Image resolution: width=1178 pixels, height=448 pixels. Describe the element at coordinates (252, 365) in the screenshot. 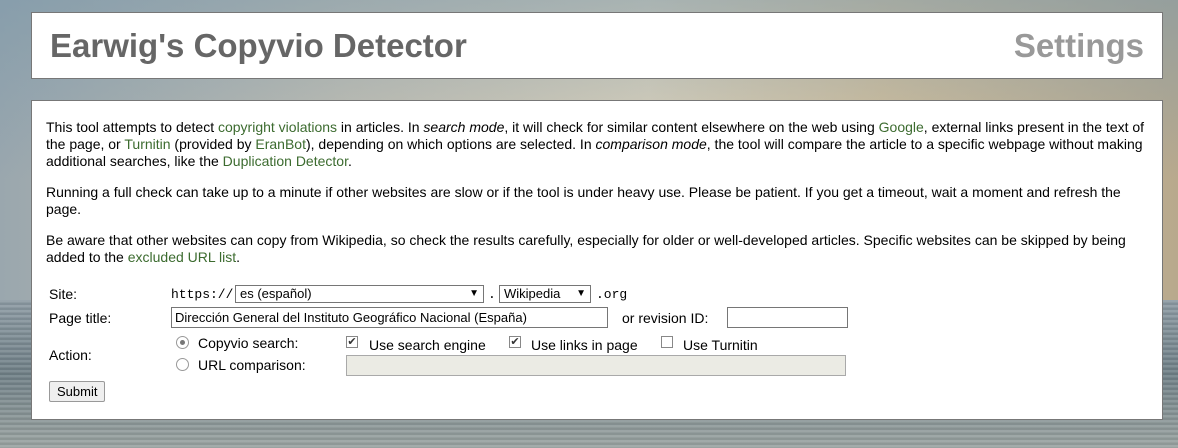

I see `url-comparison-label: URL comparison:` at that location.